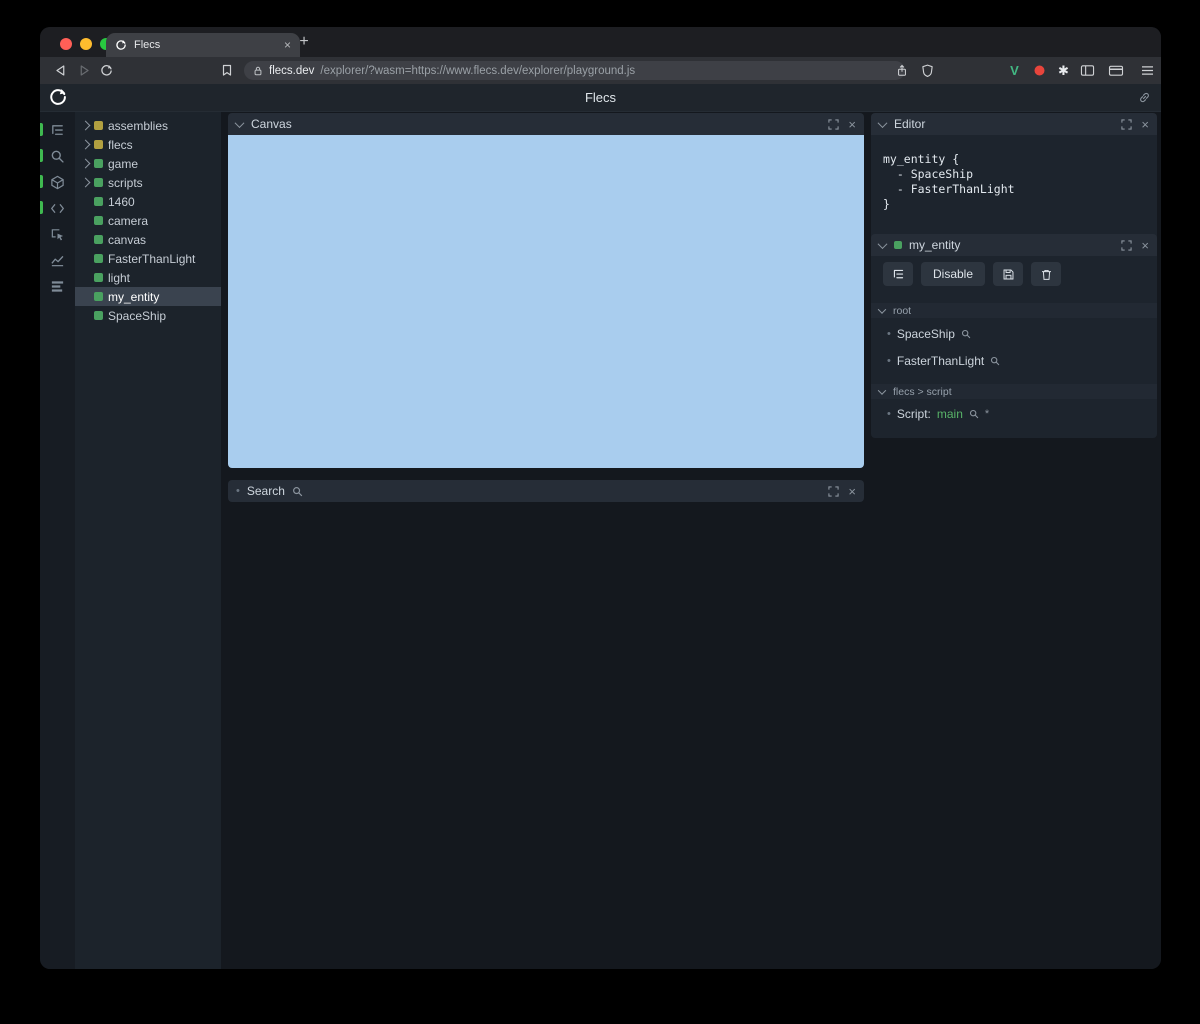 The image size is (1200, 1024). What do you see at coordinates (58, 286) in the screenshot?
I see `metrics-bars-icon` at bounding box center [58, 286].